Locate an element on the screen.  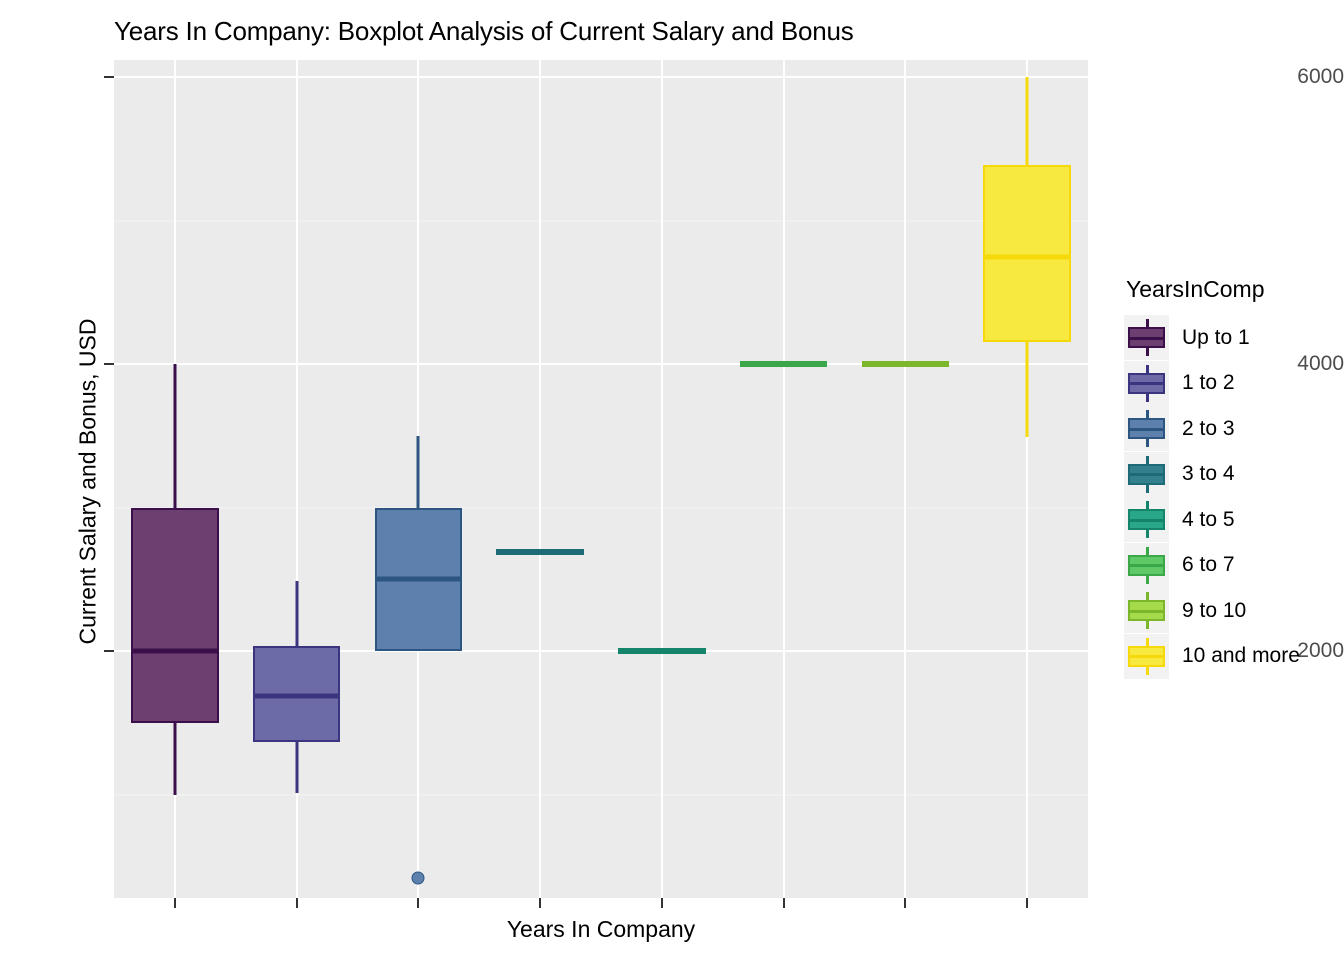
legend-item-label: 10 and more is located at coordinates (1241, 656).